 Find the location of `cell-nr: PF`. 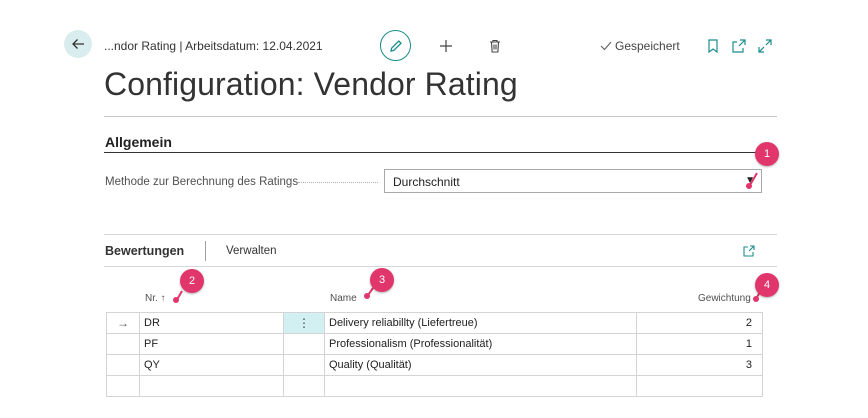

cell-nr: PF is located at coordinates (211, 344).